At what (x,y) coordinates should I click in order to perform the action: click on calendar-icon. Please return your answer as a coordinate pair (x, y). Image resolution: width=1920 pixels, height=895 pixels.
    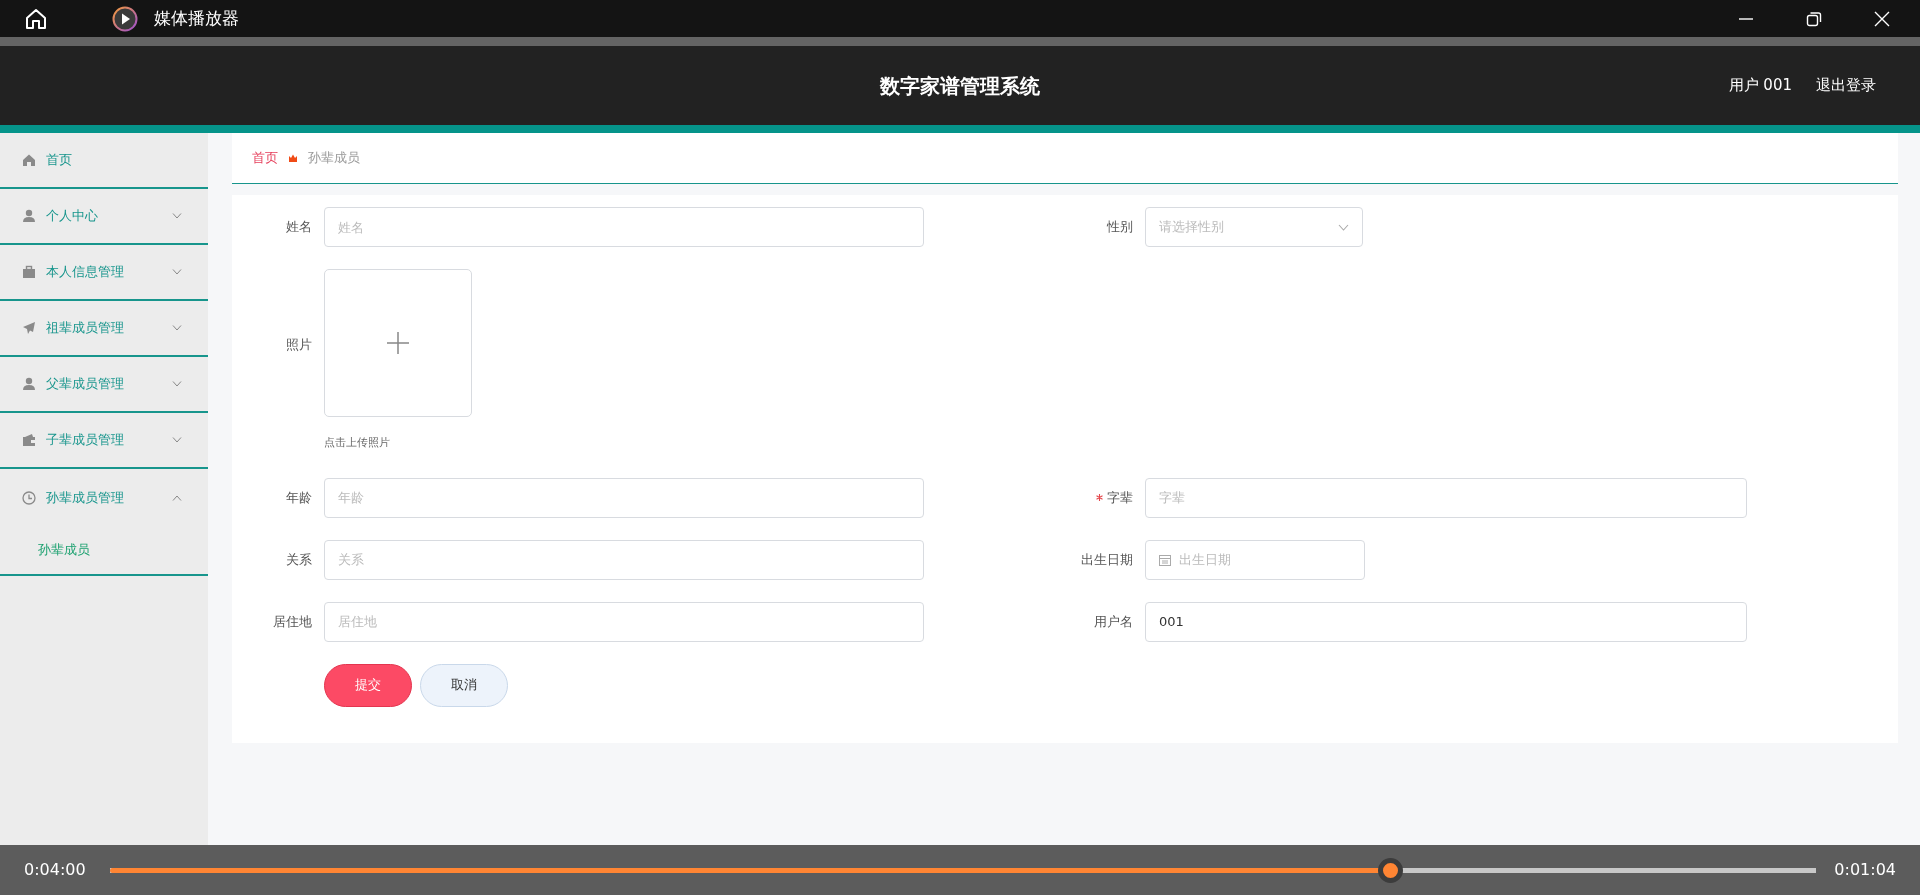
    Looking at the image, I should click on (1165, 559).